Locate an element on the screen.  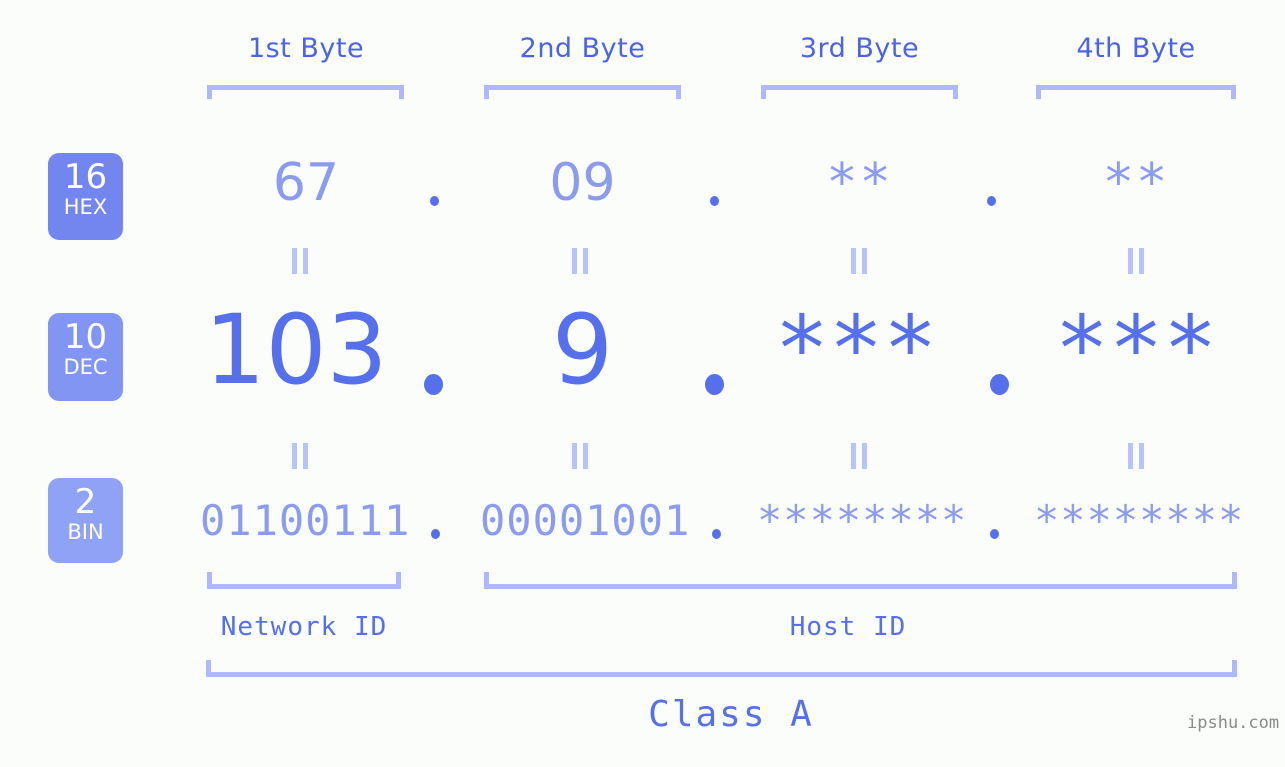
class-label: Class A is located at coordinates (731, 714).